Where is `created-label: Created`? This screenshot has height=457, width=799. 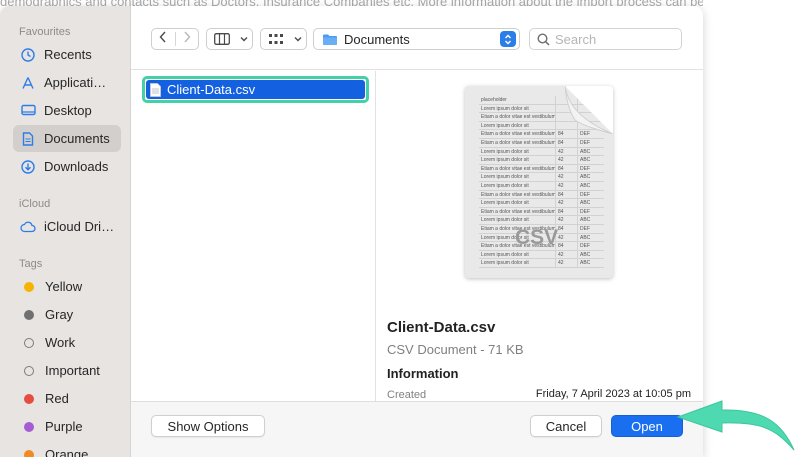
created-label: Created is located at coordinates (407, 395).